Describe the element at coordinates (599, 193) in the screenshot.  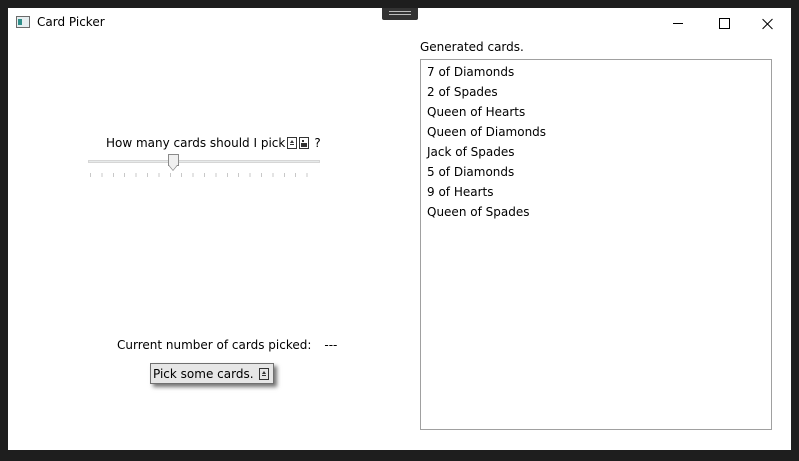
I see `list-item: 9 of Hearts` at that location.